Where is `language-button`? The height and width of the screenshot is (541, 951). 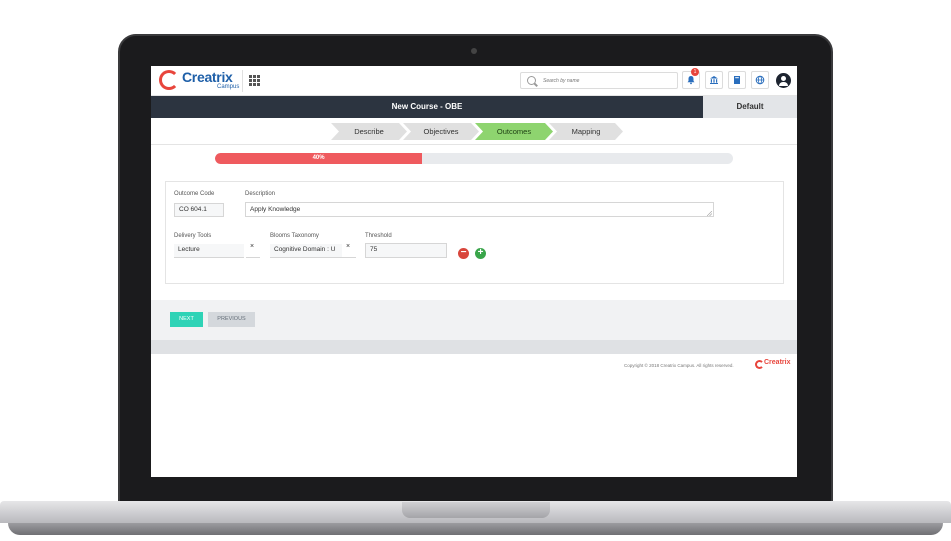 language-button is located at coordinates (760, 80).